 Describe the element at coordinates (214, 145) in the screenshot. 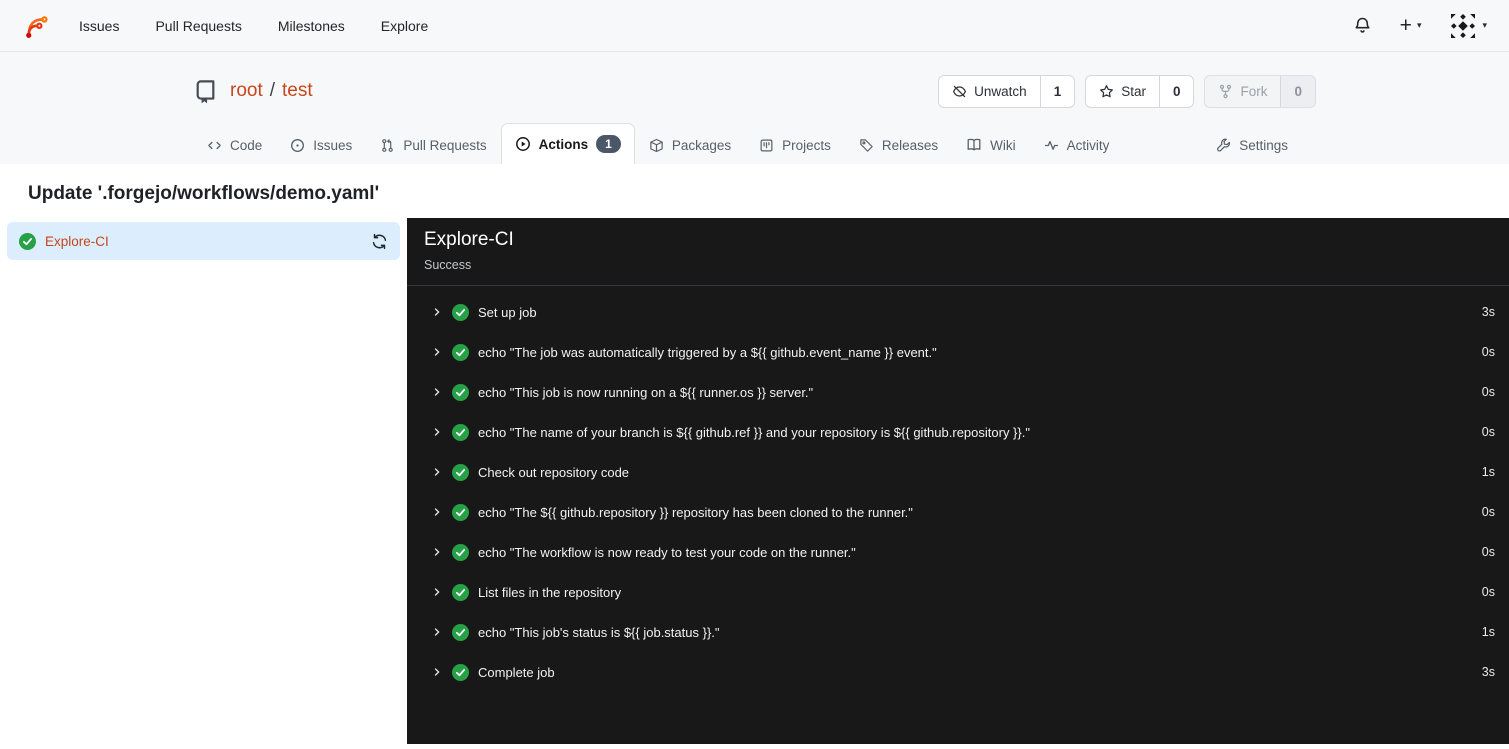

I see `code-icon` at that location.